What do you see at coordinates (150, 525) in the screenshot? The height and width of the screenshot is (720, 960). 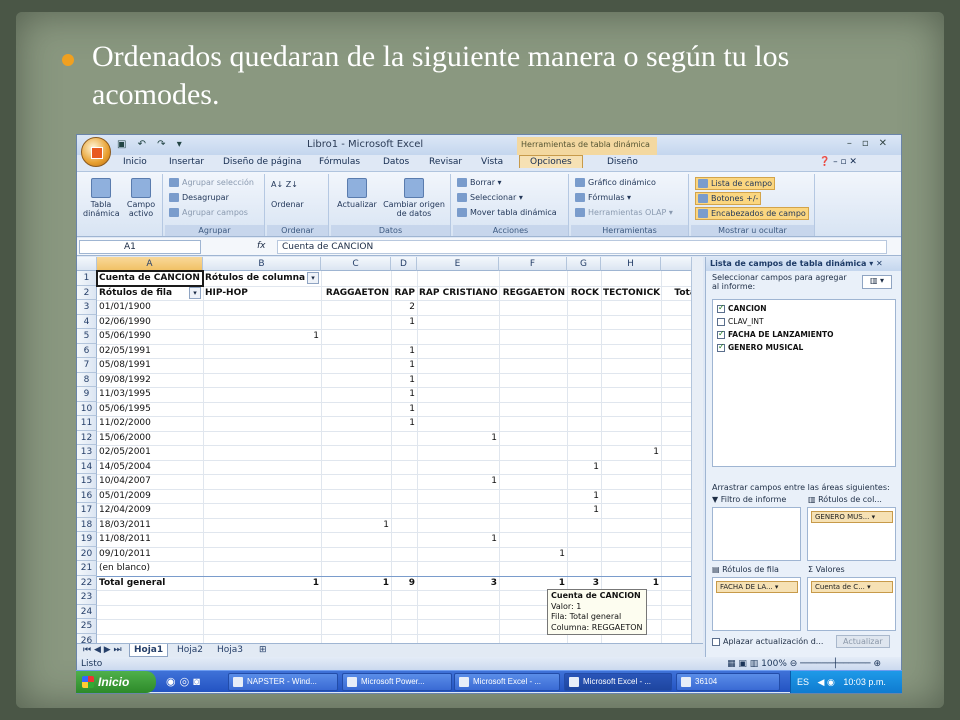 I see `row-label: 18/03/2011` at bounding box center [150, 525].